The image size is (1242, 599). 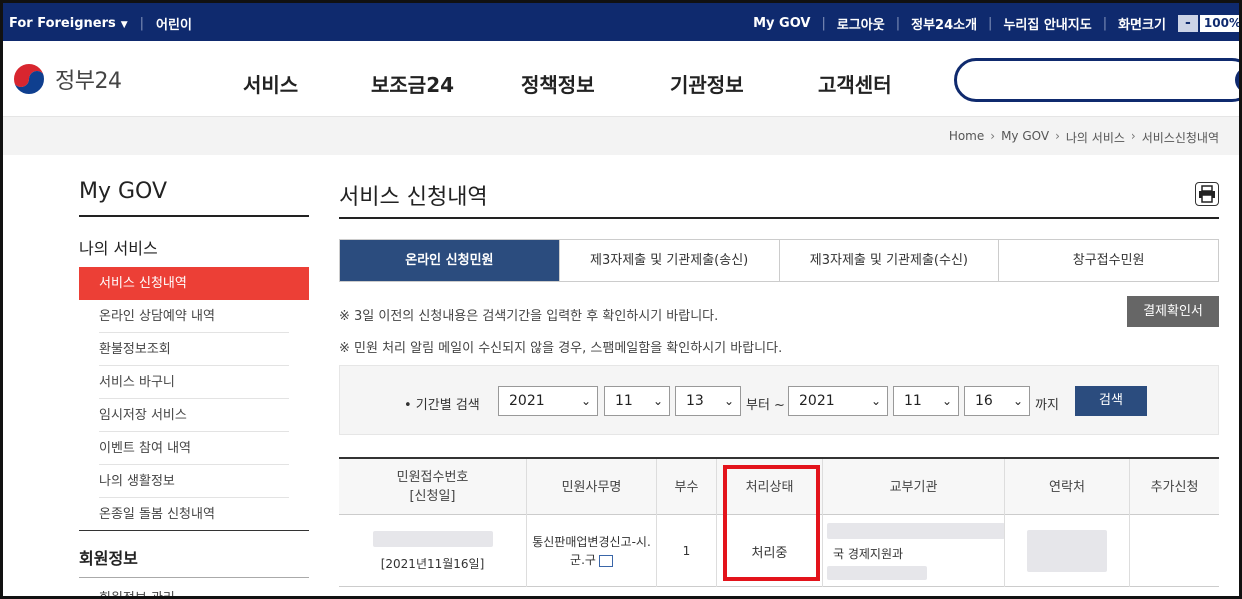 I want to click on print-button, so click(x=1207, y=194).